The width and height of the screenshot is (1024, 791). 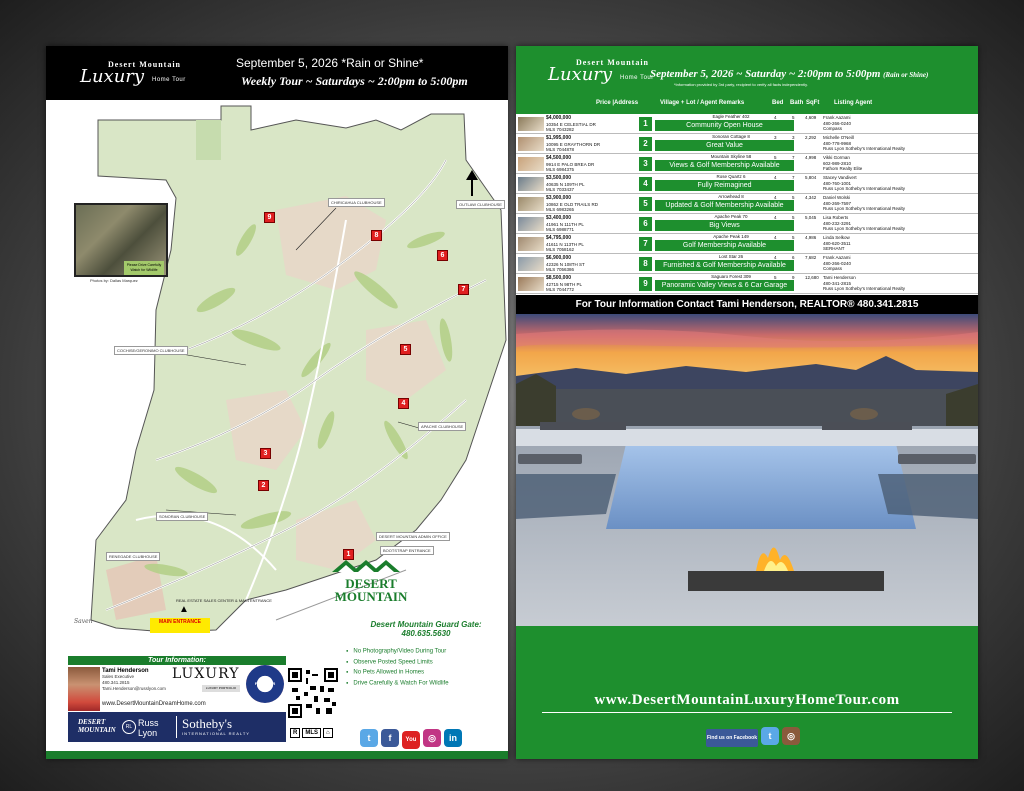 I want to click on photo-credit: Photos by: Dallas Marquez, so click(x=114, y=280).